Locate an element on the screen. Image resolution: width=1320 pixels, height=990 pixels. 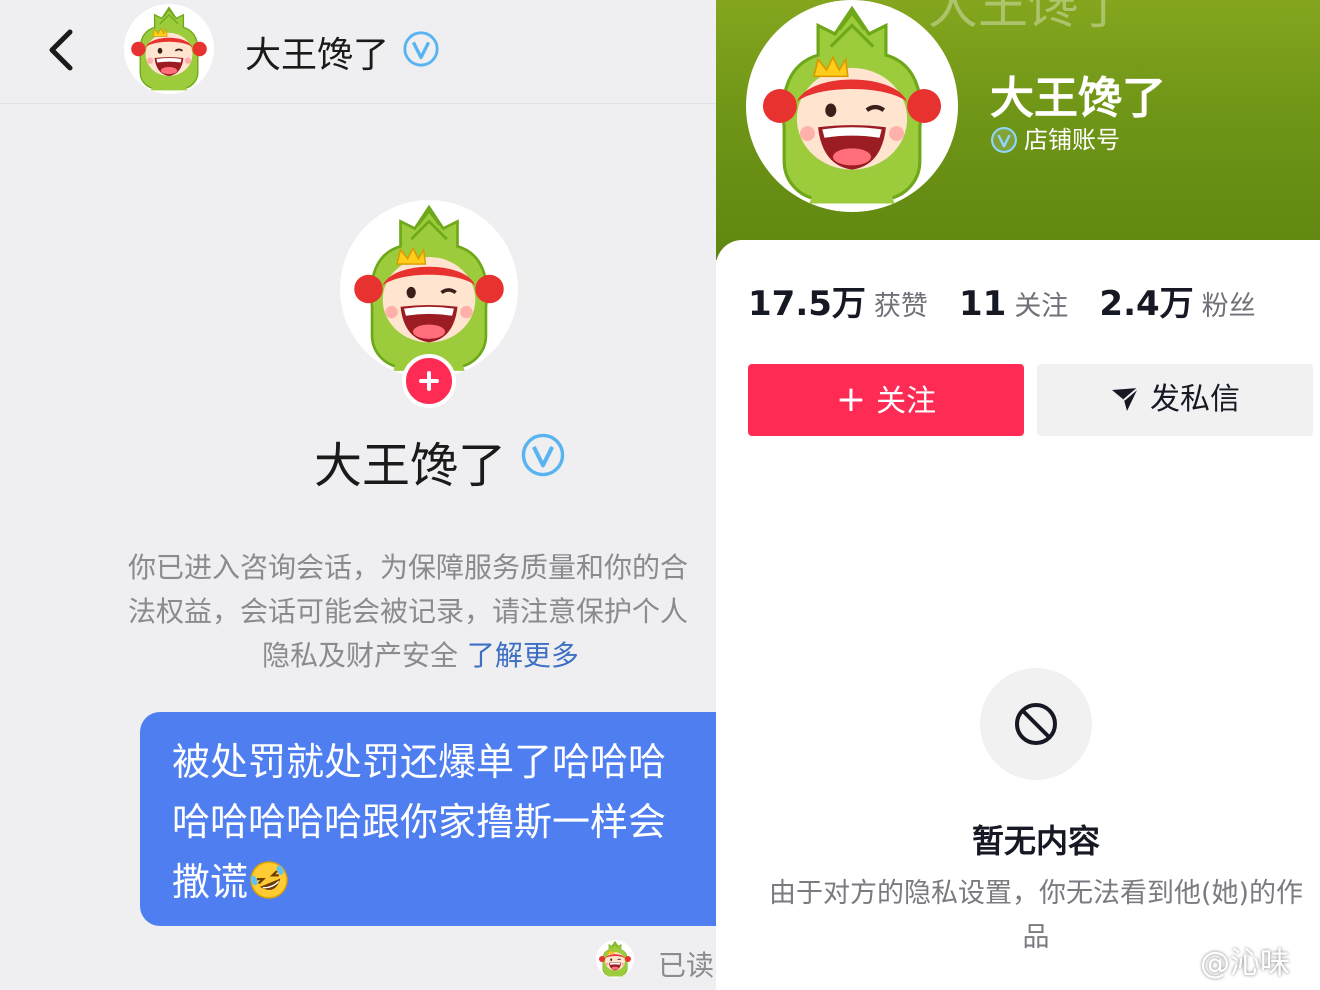
follow-button-label: 关注 is located at coordinates (906, 401).